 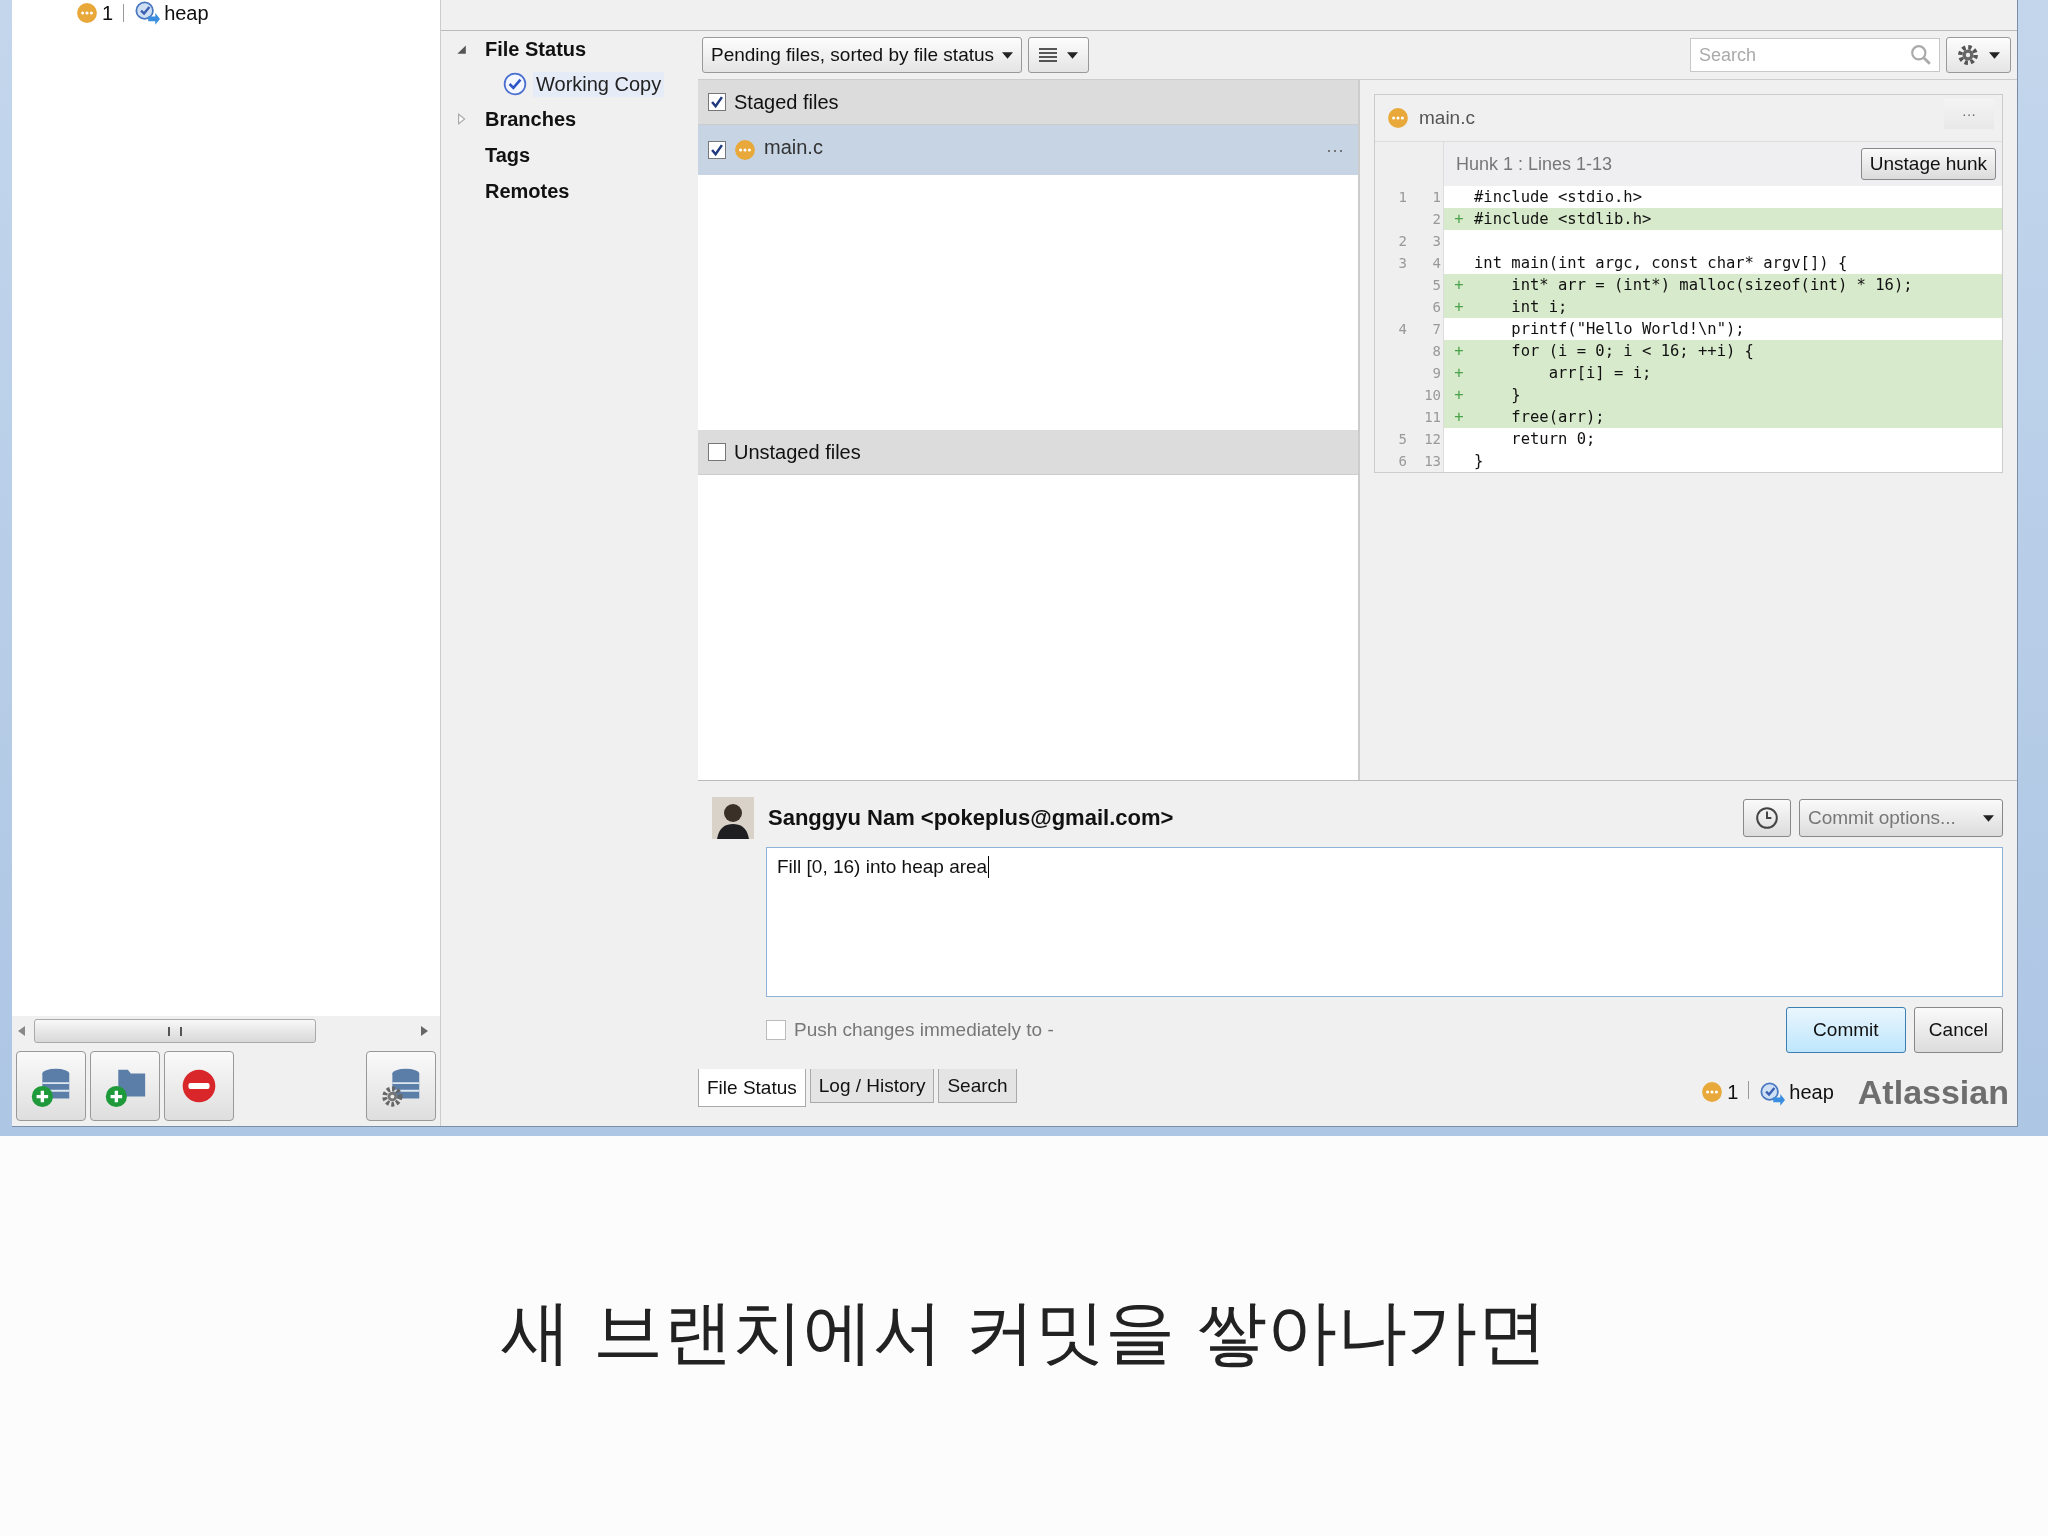 I want to click on scroll-left-icon, so click(x=22, y=1031).